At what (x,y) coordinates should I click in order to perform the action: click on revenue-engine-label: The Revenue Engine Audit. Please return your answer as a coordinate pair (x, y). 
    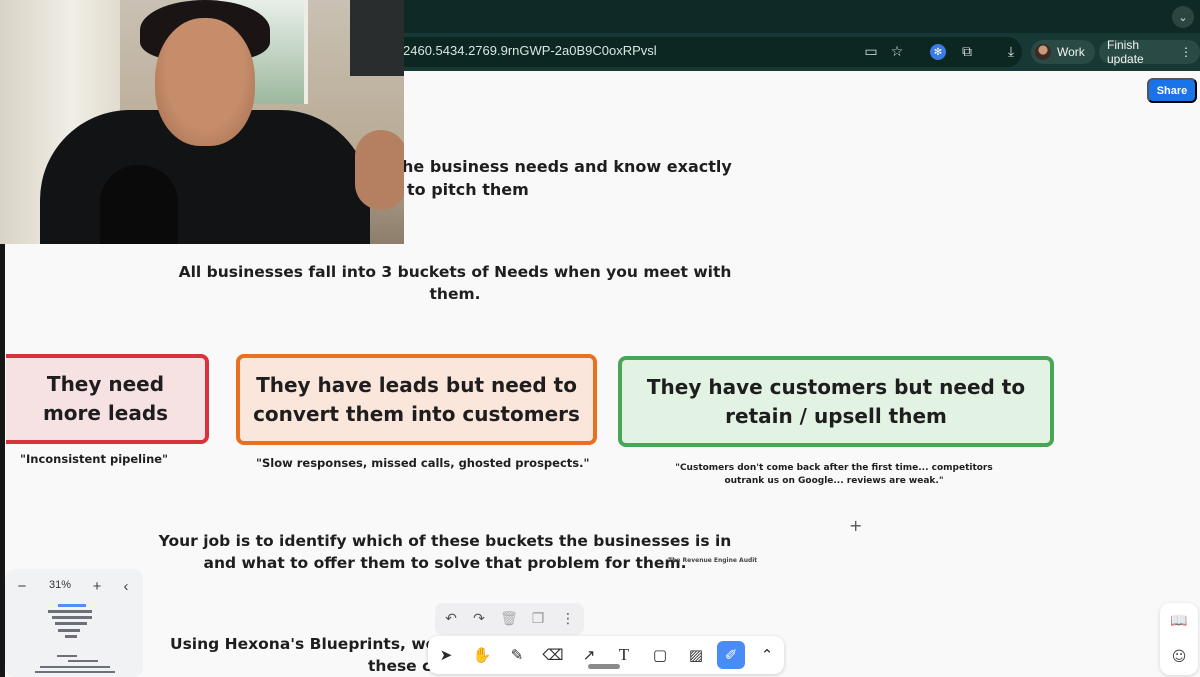
    Looking at the image, I should click on (713, 560).